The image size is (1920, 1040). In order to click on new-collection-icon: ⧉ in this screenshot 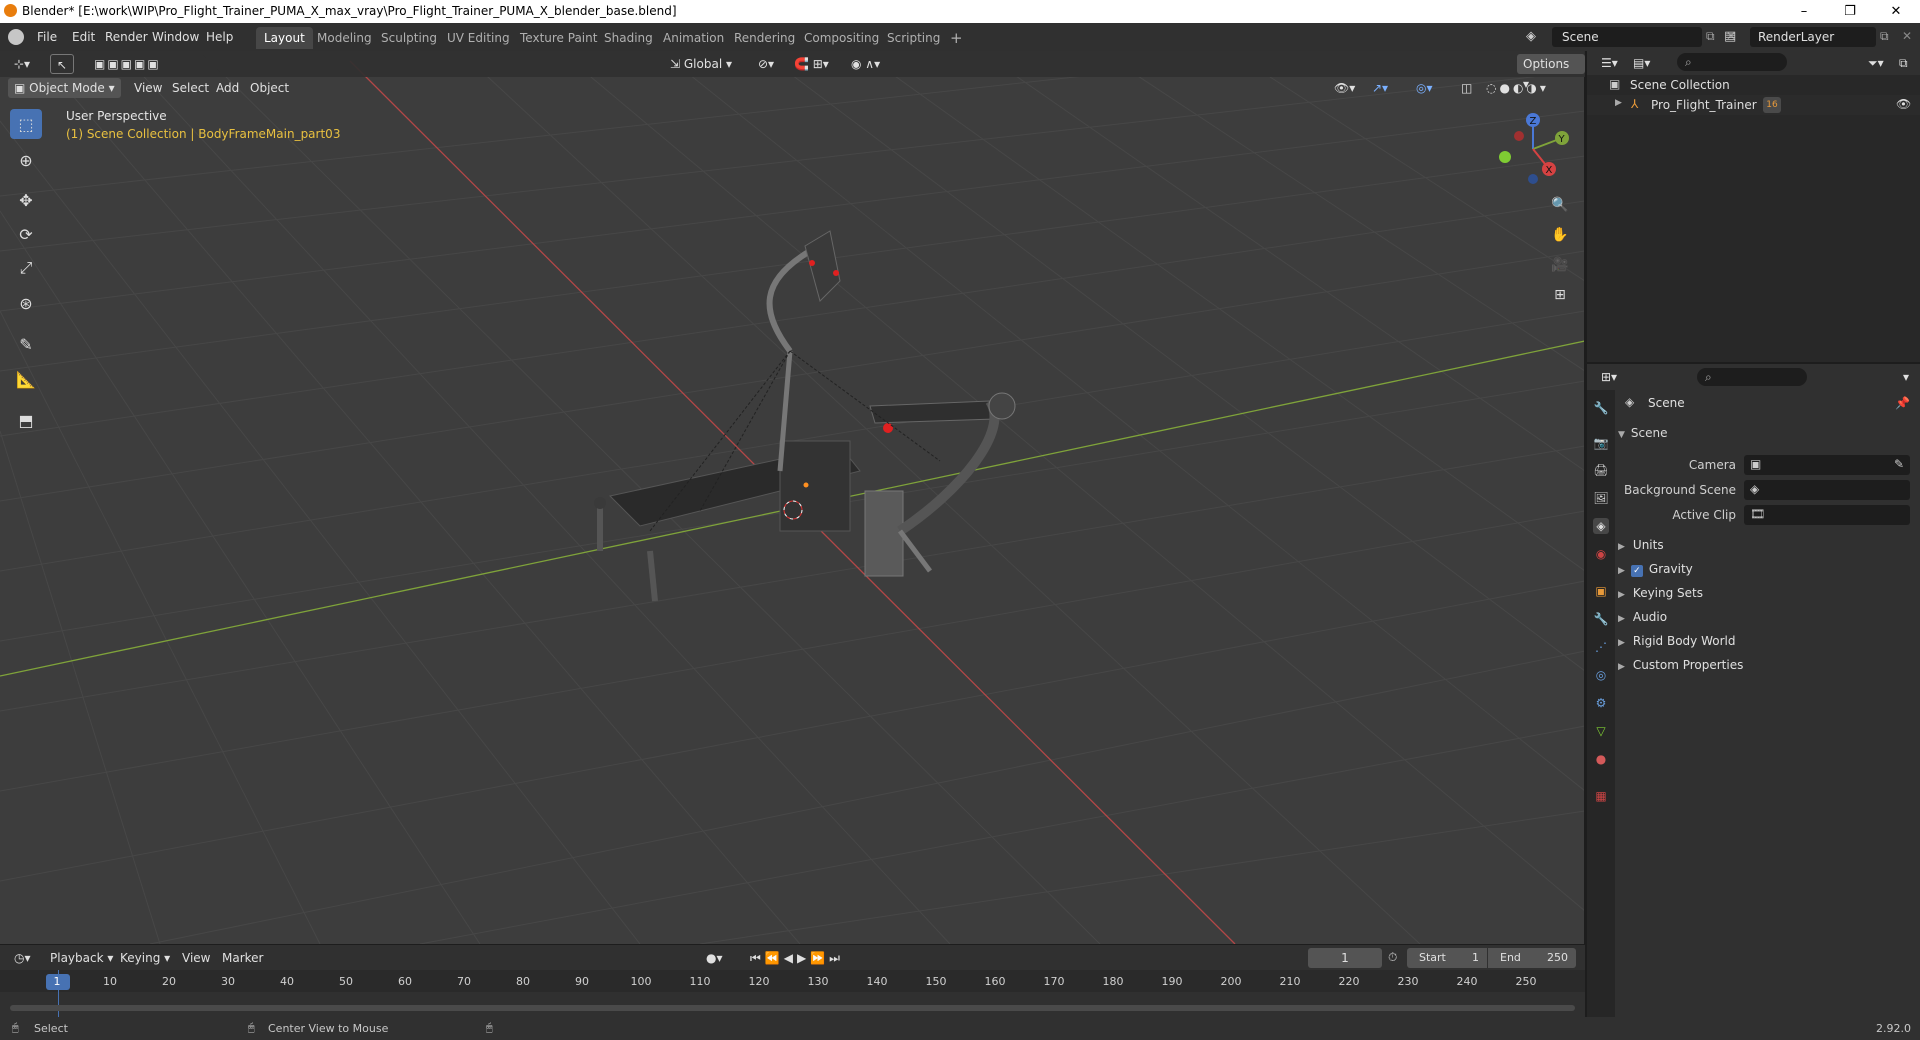, I will do `click(1903, 63)`.